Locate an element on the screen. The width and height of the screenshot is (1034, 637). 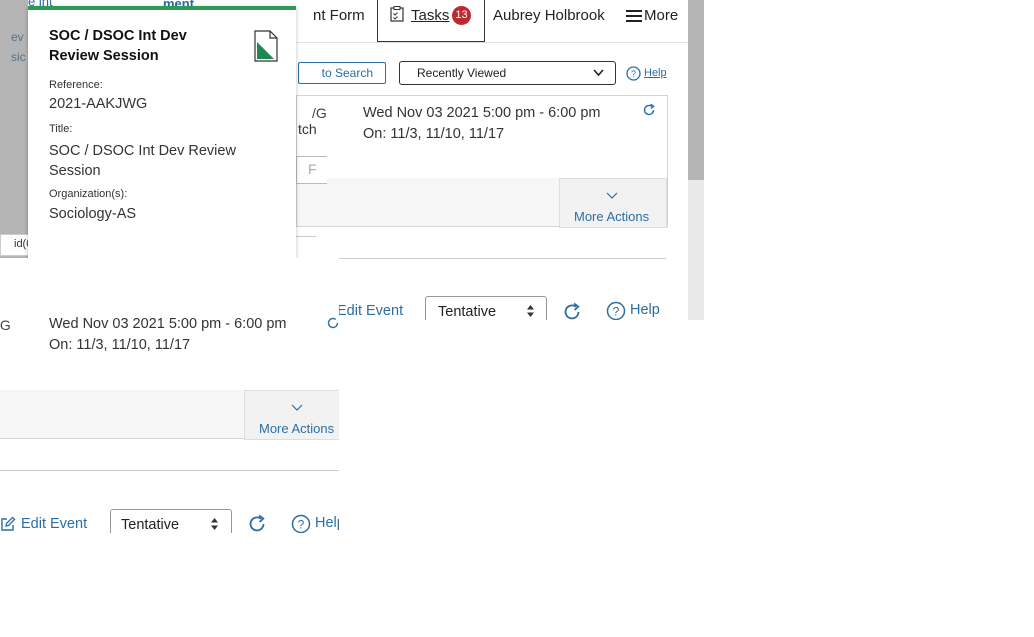
sub-help-label: Help is located at coordinates (327, 523).